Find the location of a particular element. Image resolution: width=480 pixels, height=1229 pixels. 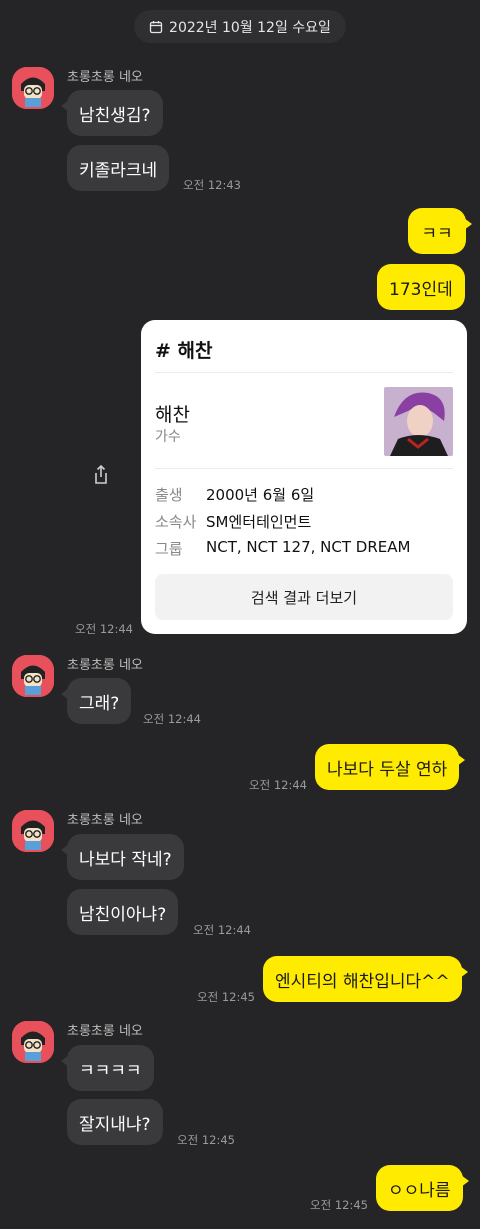

card-person-name: 해찬 is located at coordinates (172, 415).